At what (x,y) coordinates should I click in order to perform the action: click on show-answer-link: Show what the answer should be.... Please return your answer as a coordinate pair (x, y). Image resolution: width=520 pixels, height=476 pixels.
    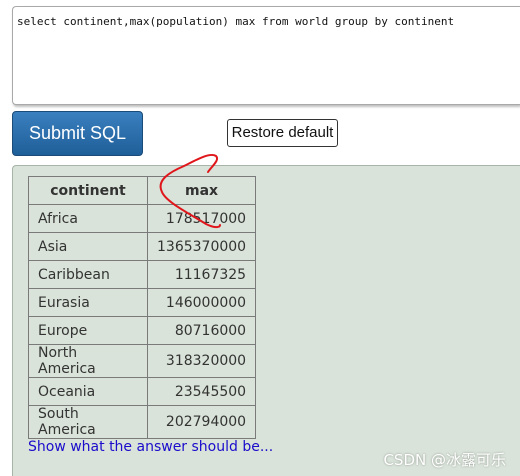
    Looking at the image, I should click on (150, 447).